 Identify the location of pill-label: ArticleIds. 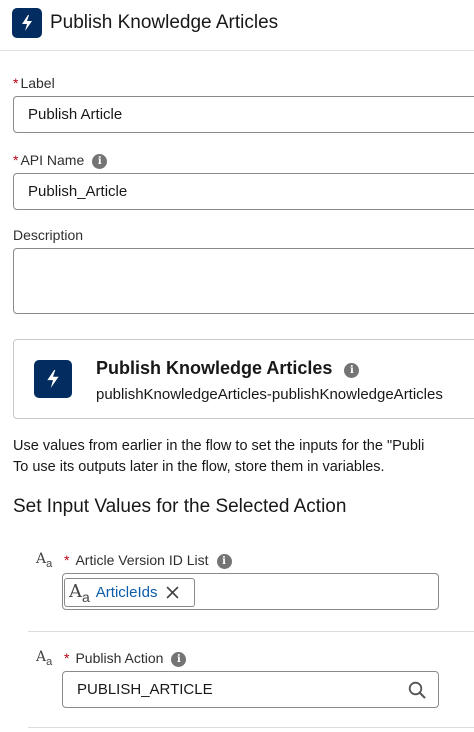
(126, 592).